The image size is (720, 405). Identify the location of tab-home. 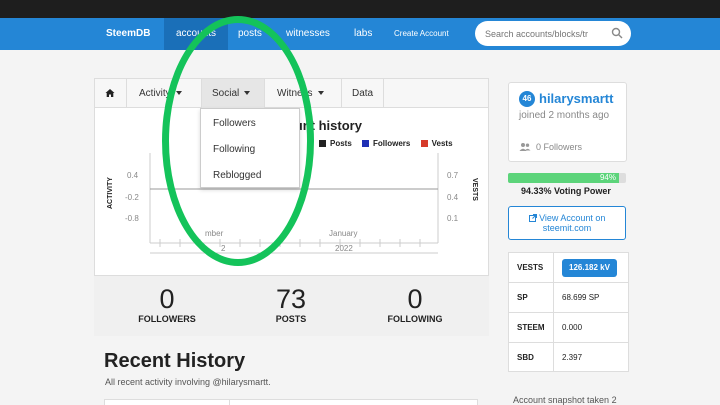
(111, 94).